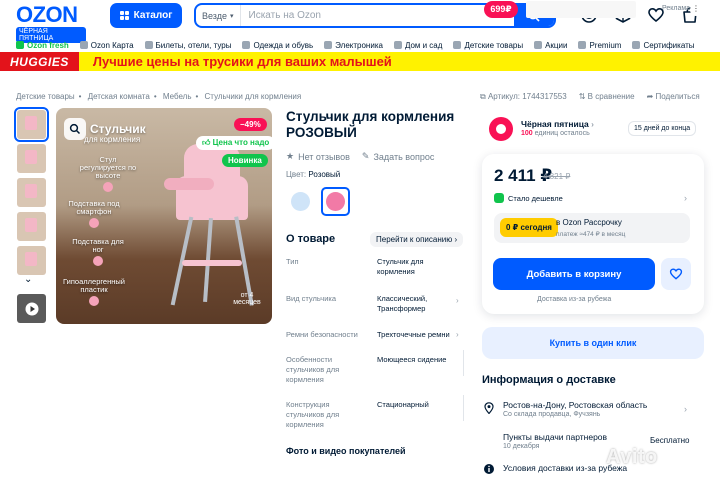 Image resolution: width=720 pixels, height=483 pixels. What do you see at coordinates (528, 198) in the screenshot?
I see `price-drop-note: Стало дешевле` at bounding box center [528, 198].